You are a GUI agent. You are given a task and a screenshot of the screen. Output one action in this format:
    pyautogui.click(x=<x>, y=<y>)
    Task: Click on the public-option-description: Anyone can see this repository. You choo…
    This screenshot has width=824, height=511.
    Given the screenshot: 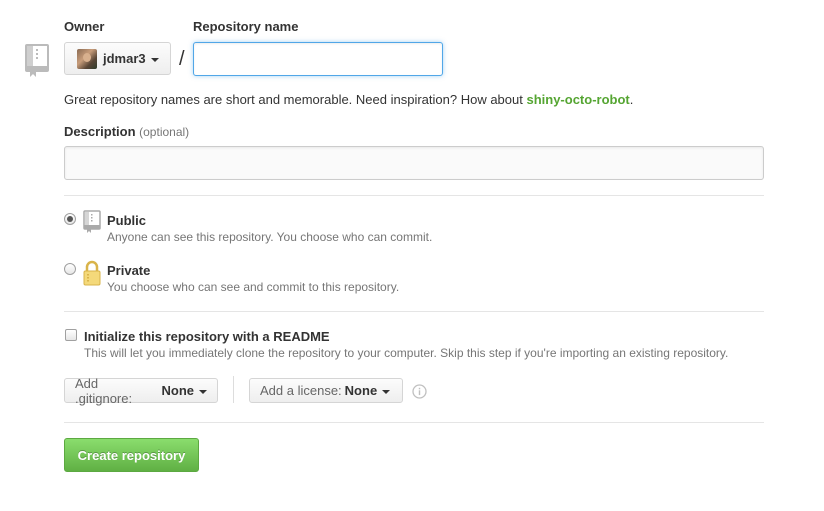 What is the action you would take?
    pyautogui.click(x=270, y=237)
    